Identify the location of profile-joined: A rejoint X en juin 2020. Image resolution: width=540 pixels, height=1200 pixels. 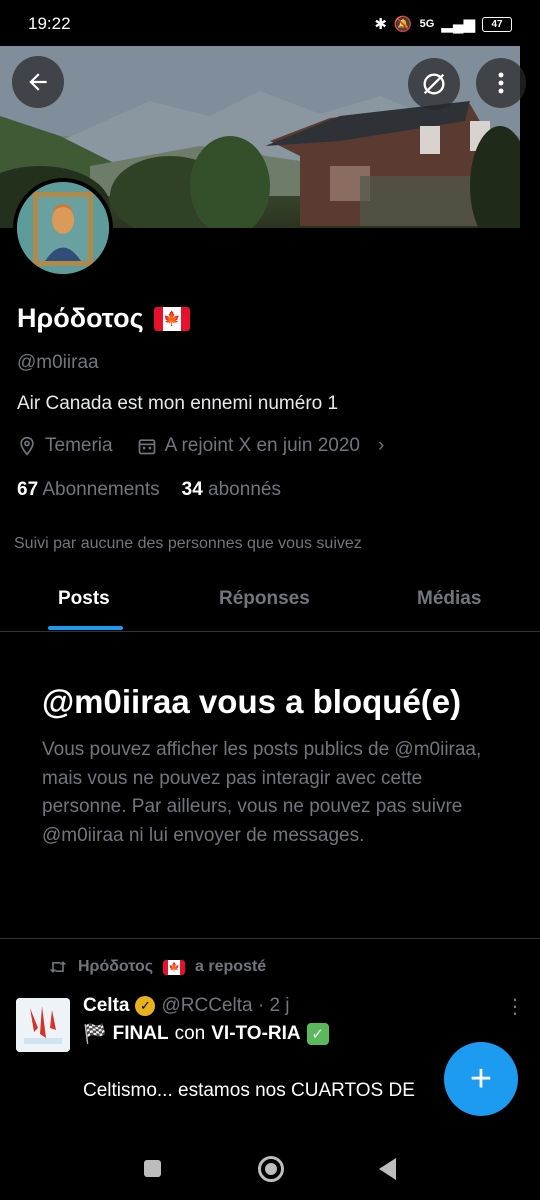
(262, 445).